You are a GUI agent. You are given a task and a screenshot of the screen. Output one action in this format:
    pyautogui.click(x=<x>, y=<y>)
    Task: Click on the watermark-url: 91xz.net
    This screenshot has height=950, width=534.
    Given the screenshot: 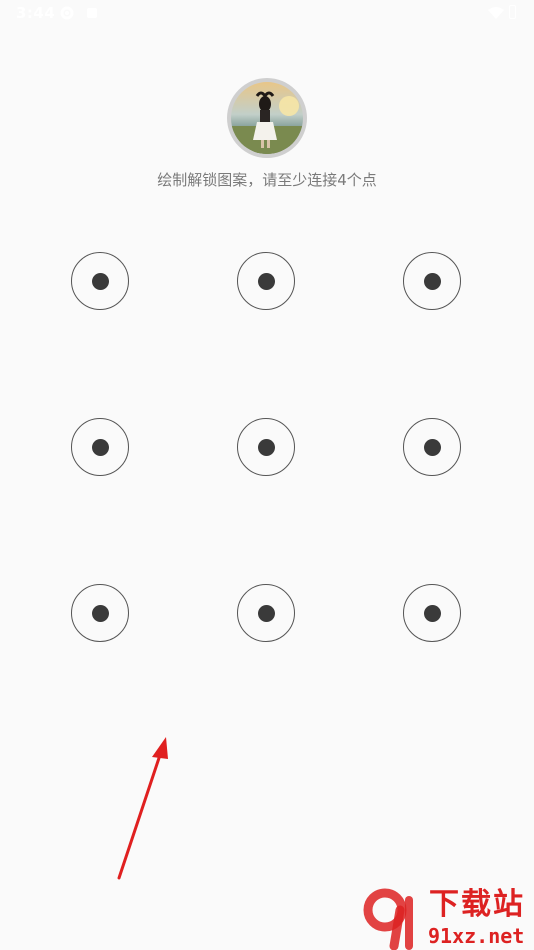 What is the action you would take?
    pyautogui.click(x=476, y=936)
    